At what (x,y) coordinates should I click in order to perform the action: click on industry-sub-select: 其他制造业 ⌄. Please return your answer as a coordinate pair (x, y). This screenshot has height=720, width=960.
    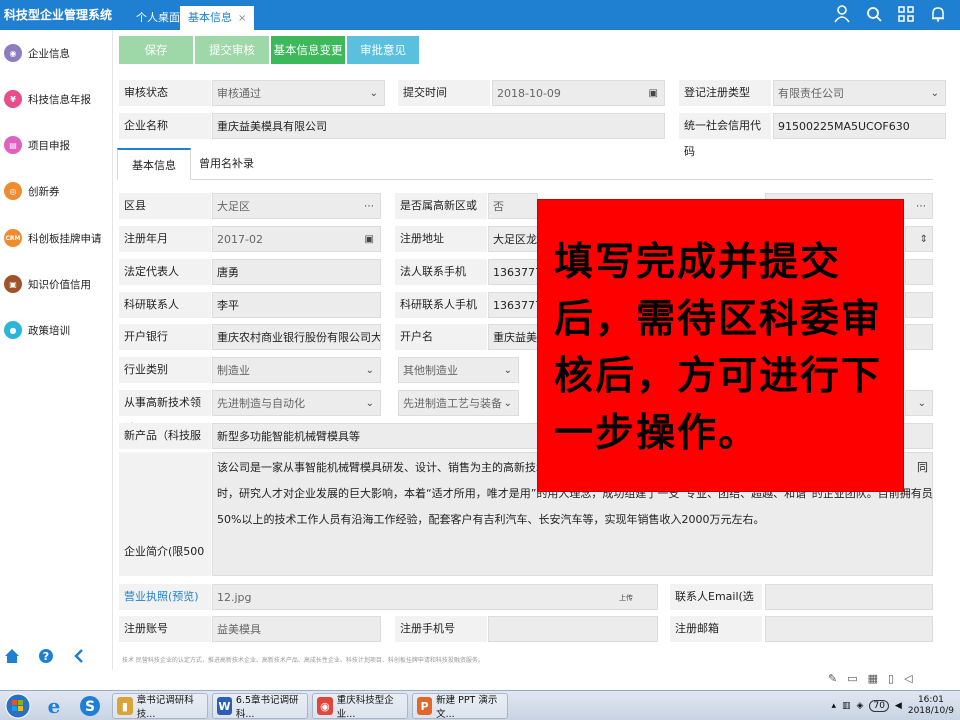
    Looking at the image, I should click on (458, 370).